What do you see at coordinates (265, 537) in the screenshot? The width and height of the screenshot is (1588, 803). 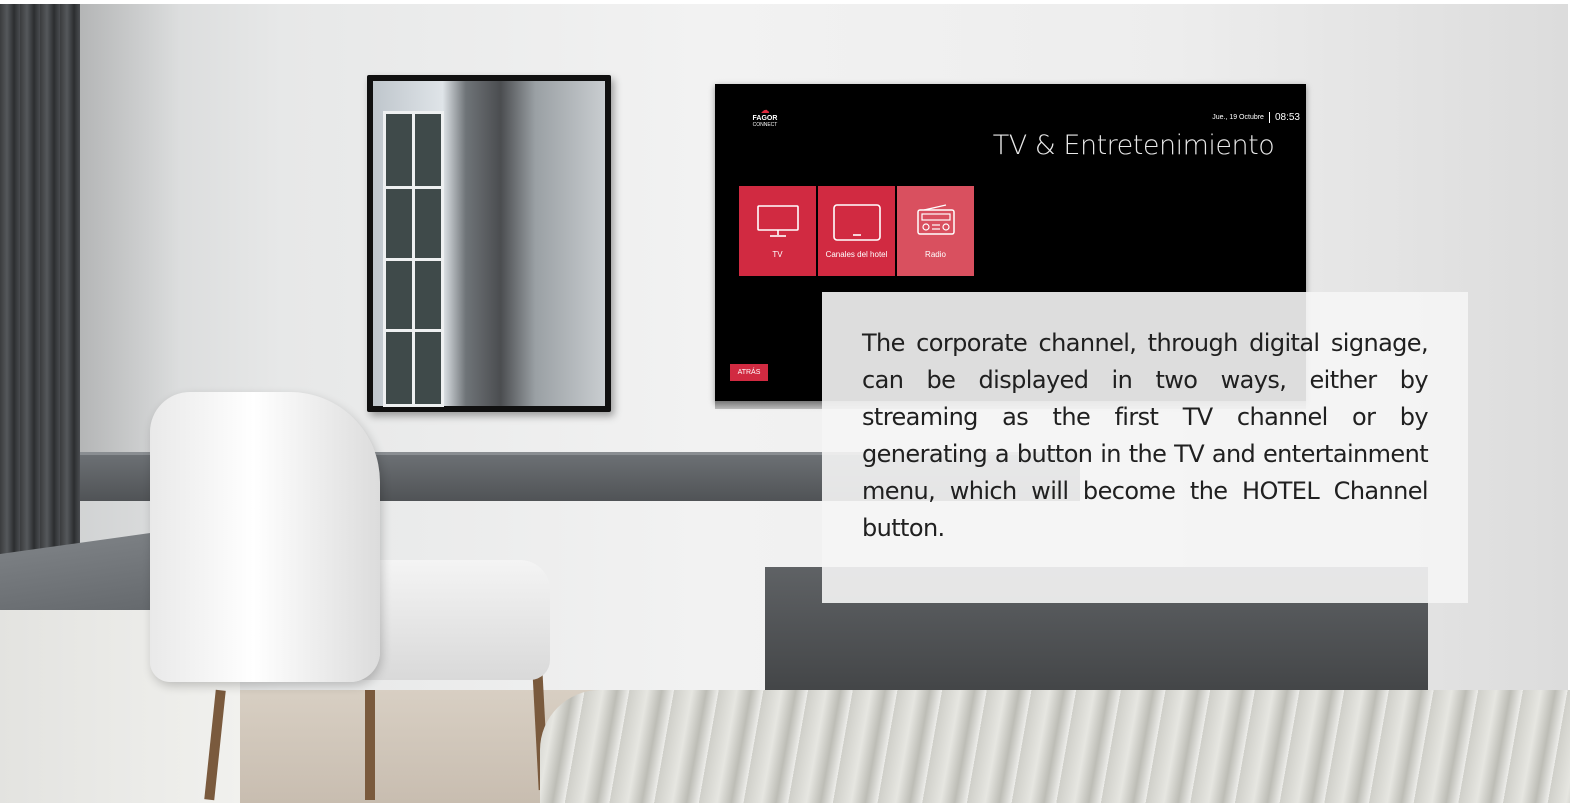 I see `chair-back` at bounding box center [265, 537].